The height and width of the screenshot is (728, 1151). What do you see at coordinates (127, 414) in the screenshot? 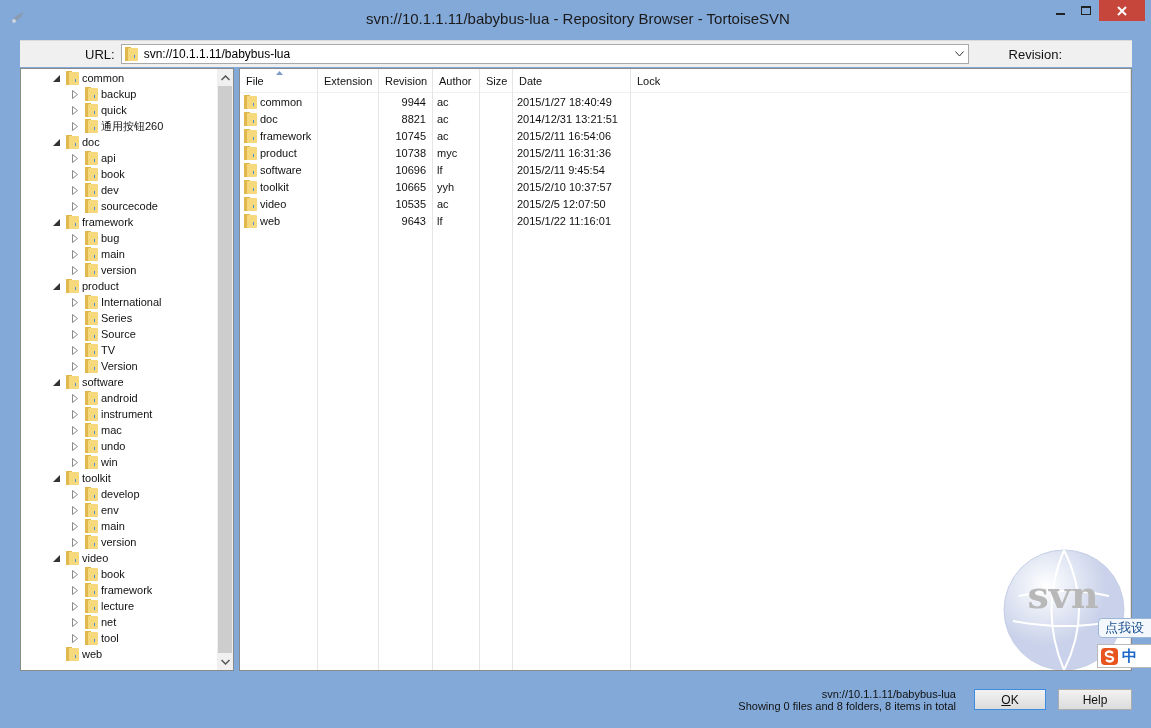
I see `tree-item: instrument` at bounding box center [127, 414].